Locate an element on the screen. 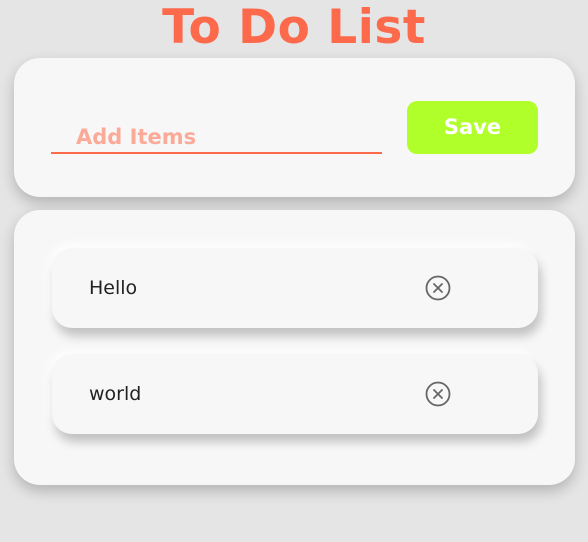  page-title: To Do List is located at coordinates (294, 27).